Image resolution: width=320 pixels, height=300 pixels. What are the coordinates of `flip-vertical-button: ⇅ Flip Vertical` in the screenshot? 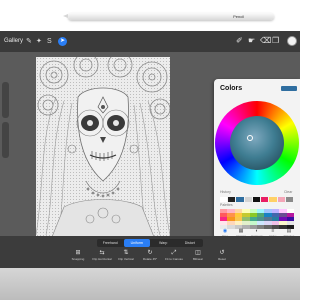 It's located at (126, 258).